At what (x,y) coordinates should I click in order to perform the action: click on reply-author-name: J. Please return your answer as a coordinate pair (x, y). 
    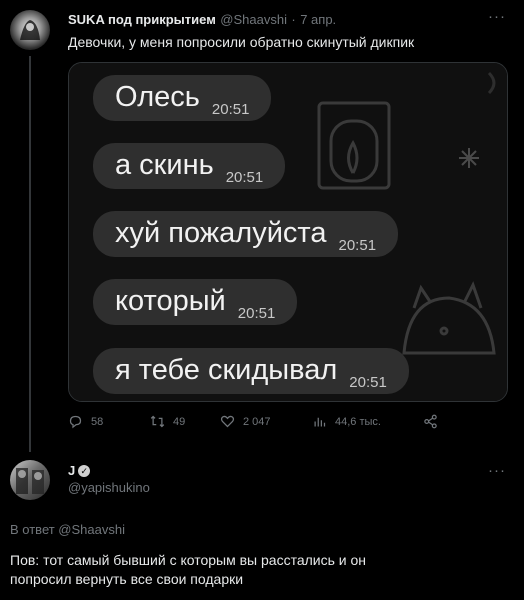
    Looking at the image, I should click on (71, 470).